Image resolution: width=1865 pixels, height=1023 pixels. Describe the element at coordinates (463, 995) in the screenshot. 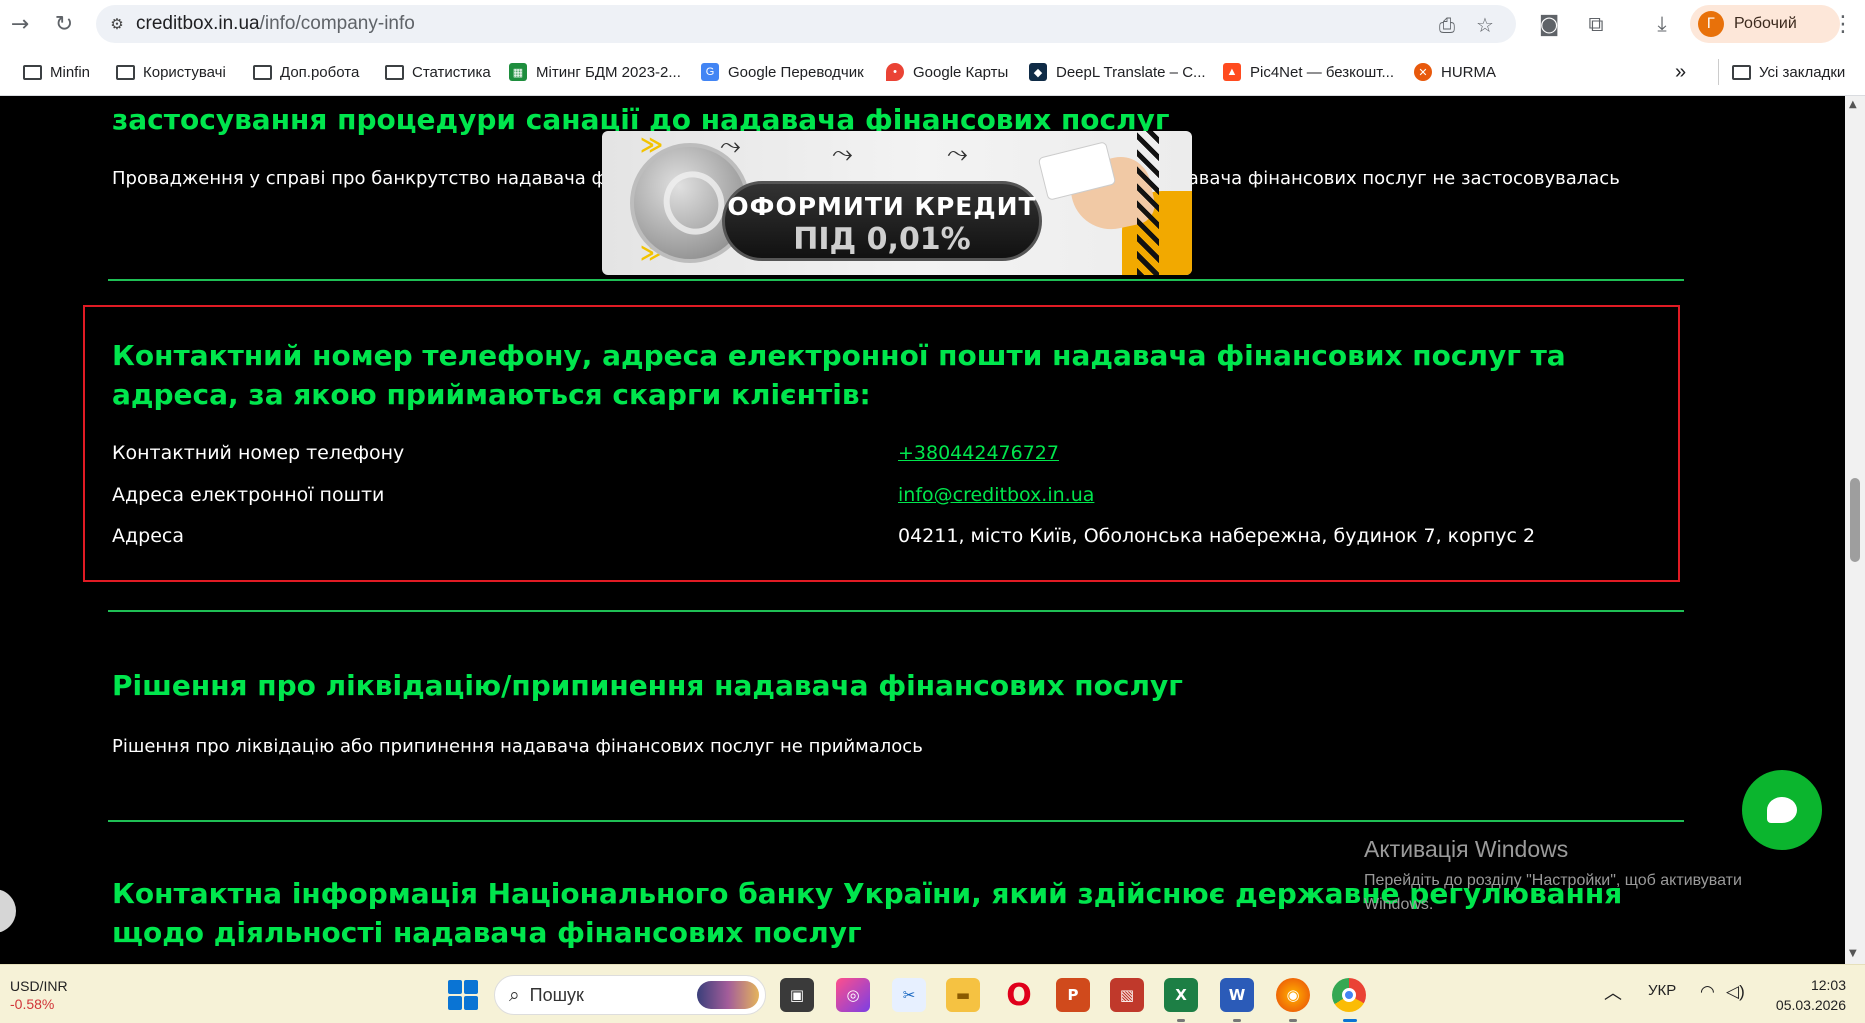

I see `start-windows-icon` at that location.